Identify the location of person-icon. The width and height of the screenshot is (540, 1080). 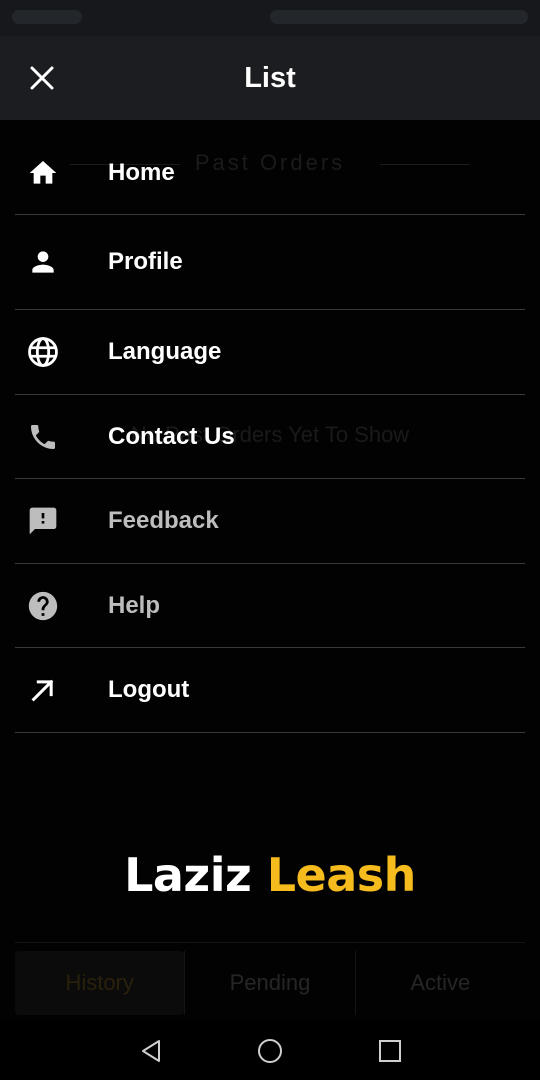
(43, 262).